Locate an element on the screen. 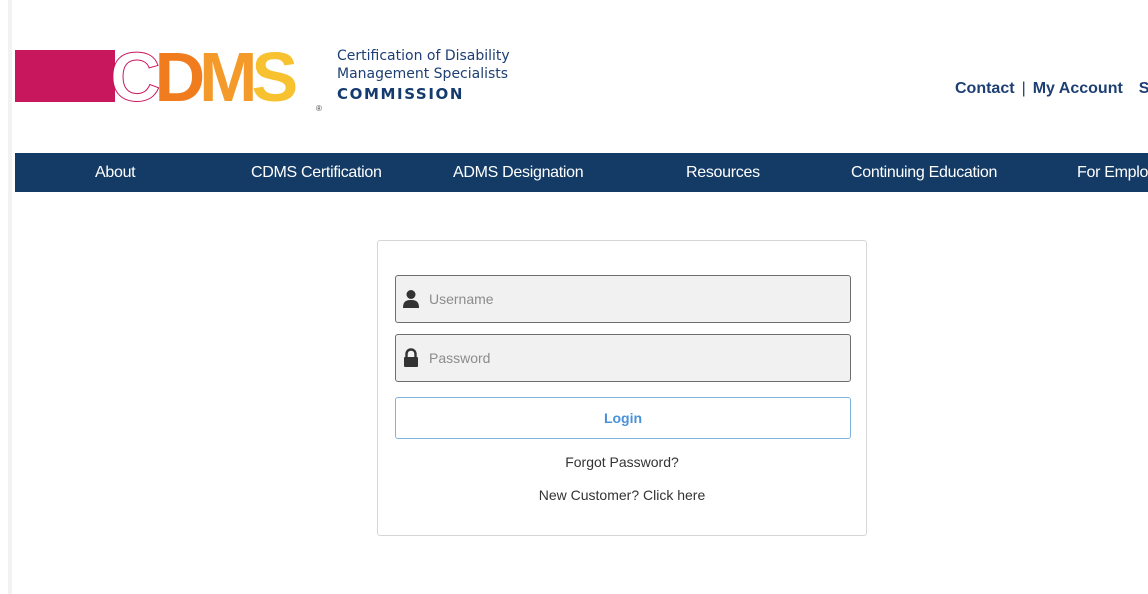 Image resolution: width=1148 pixels, height=594 pixels. header-links: Contact | My Account S is located at coordinates (1051, 89).